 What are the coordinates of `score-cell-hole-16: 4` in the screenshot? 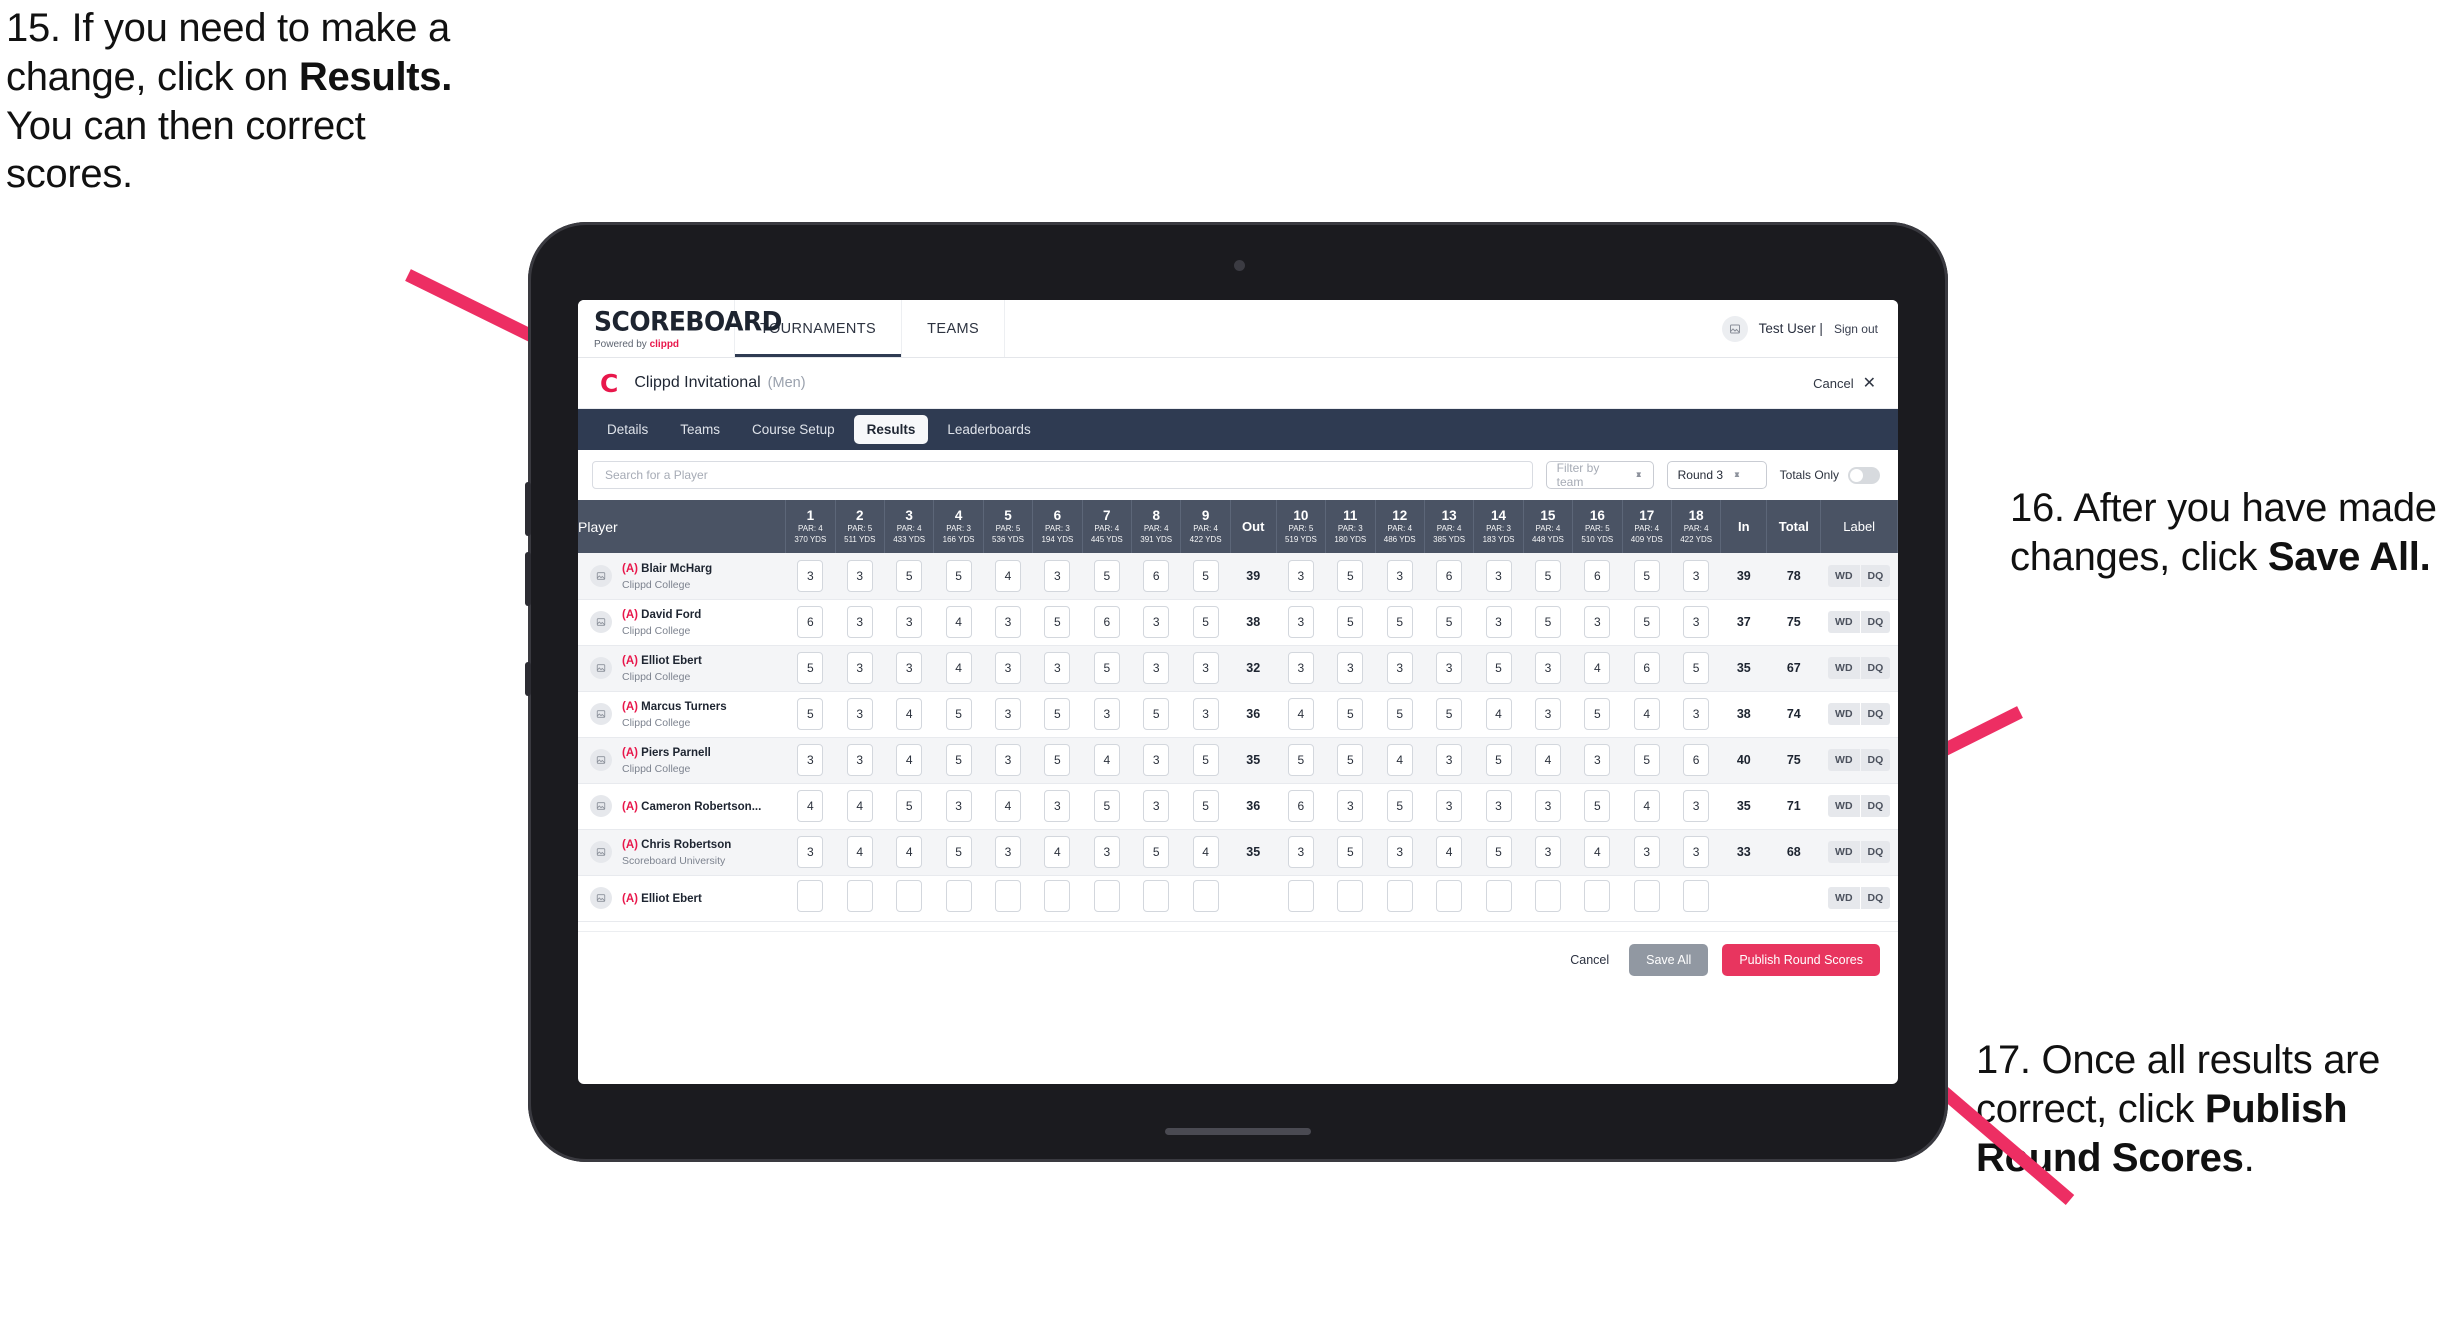 It's located at (1597, 668).